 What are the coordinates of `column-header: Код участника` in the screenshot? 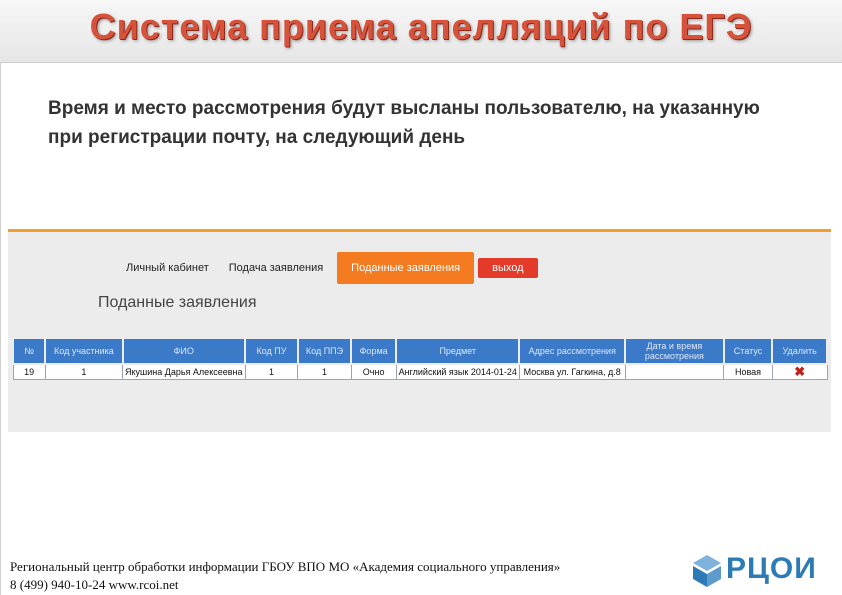 It's located at (84, 351).